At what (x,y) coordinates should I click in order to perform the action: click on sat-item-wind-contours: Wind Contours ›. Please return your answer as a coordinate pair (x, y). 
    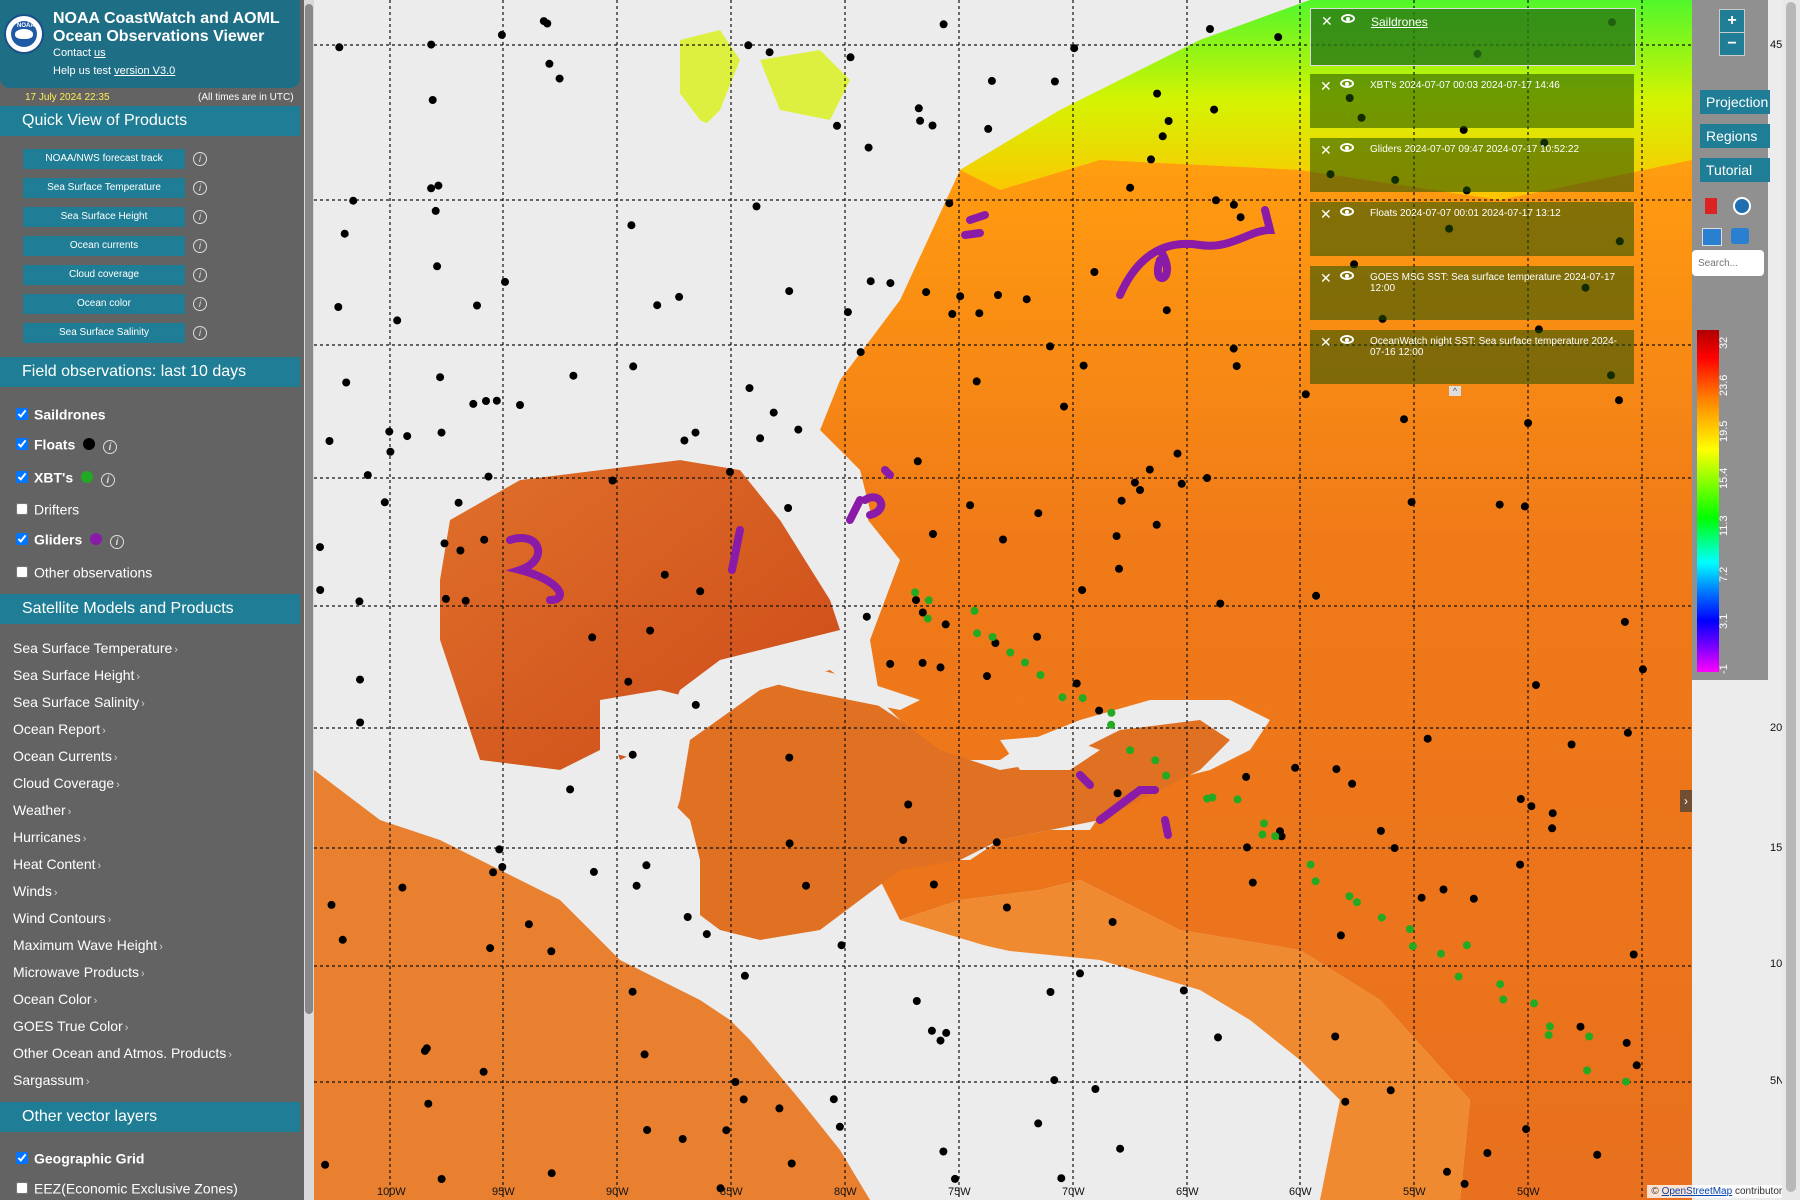
    Looking at the image, I should click on (62, 918).